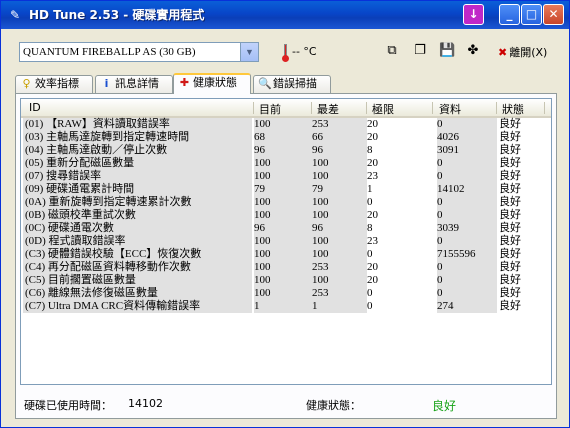 This screenshot has height=428, width=570. Describe the element at coordinates (35, 107) in the screenshot. I see `column-id: ID` at that location.